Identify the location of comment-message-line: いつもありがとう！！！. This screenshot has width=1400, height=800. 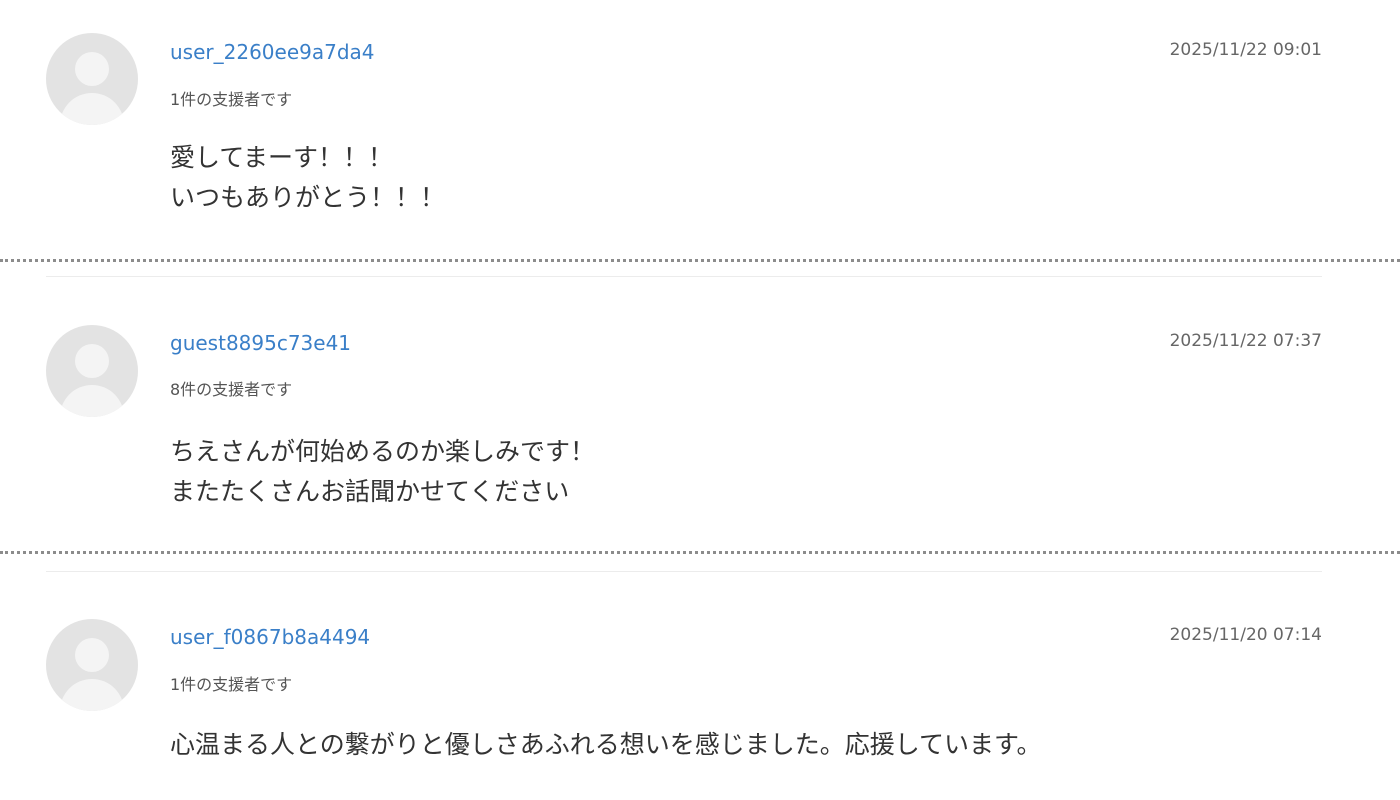
(308, 197).